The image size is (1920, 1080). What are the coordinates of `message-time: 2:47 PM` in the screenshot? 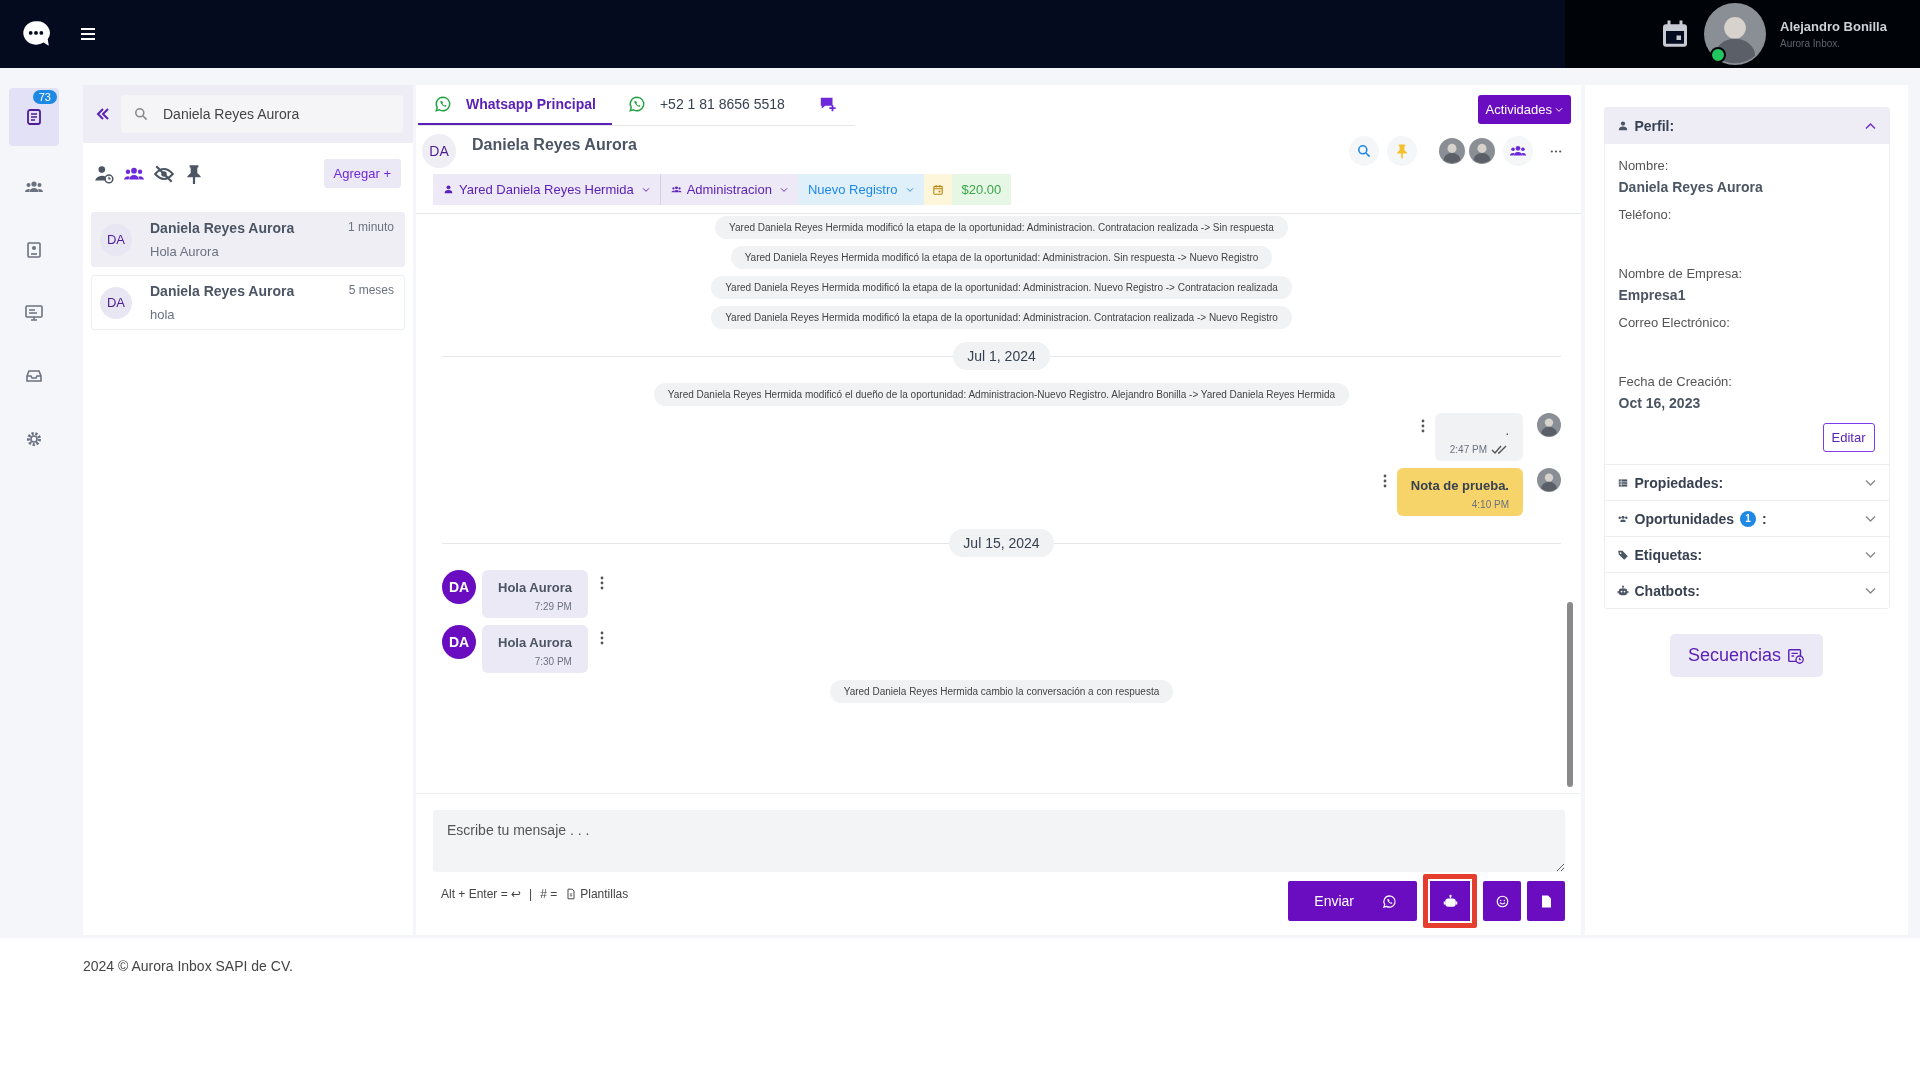 It's located at (1468, 449).